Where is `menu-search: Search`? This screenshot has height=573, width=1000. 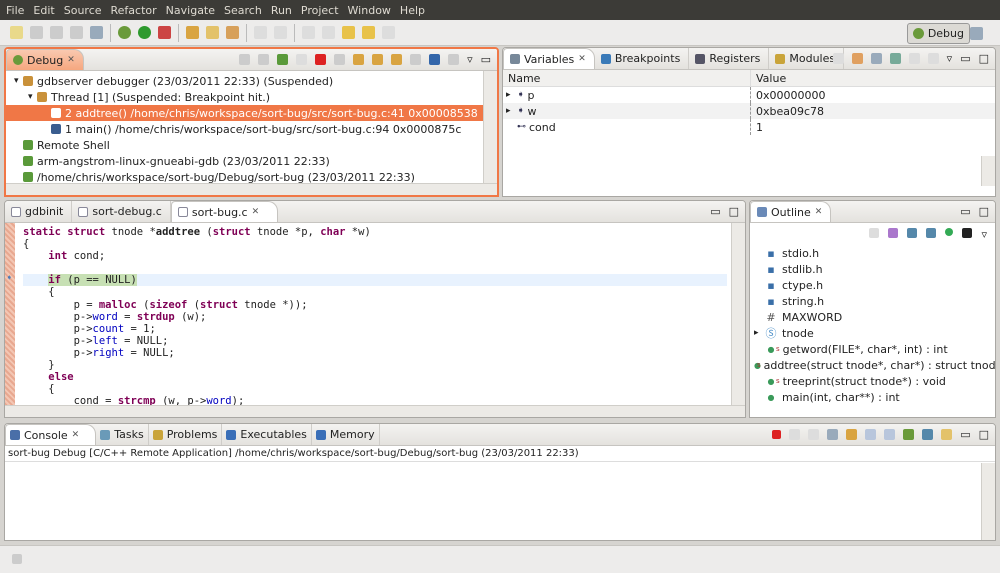
menu-search: Search is located at coordinates (243, 10).